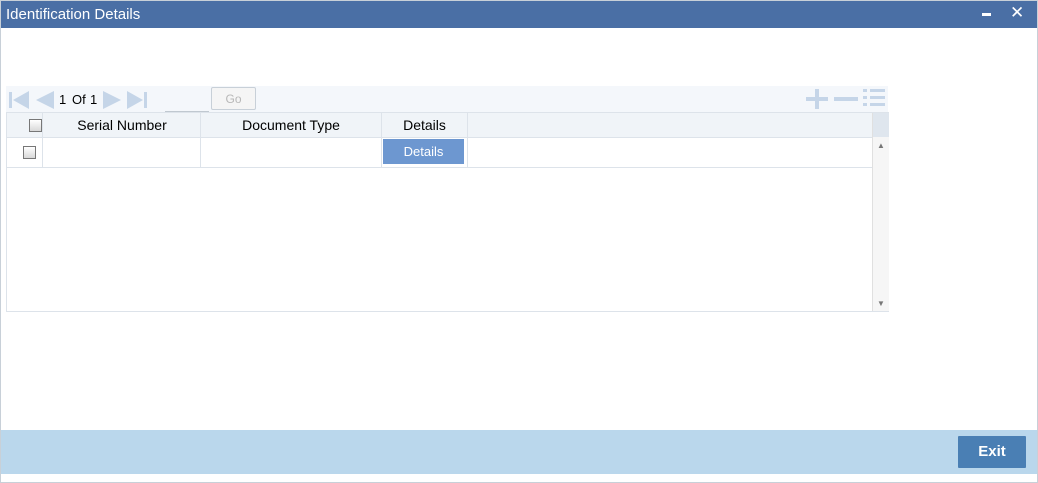  Describe the element at coordinates (29, 152) in the screenshot. I see `row-checkbox` at that location.